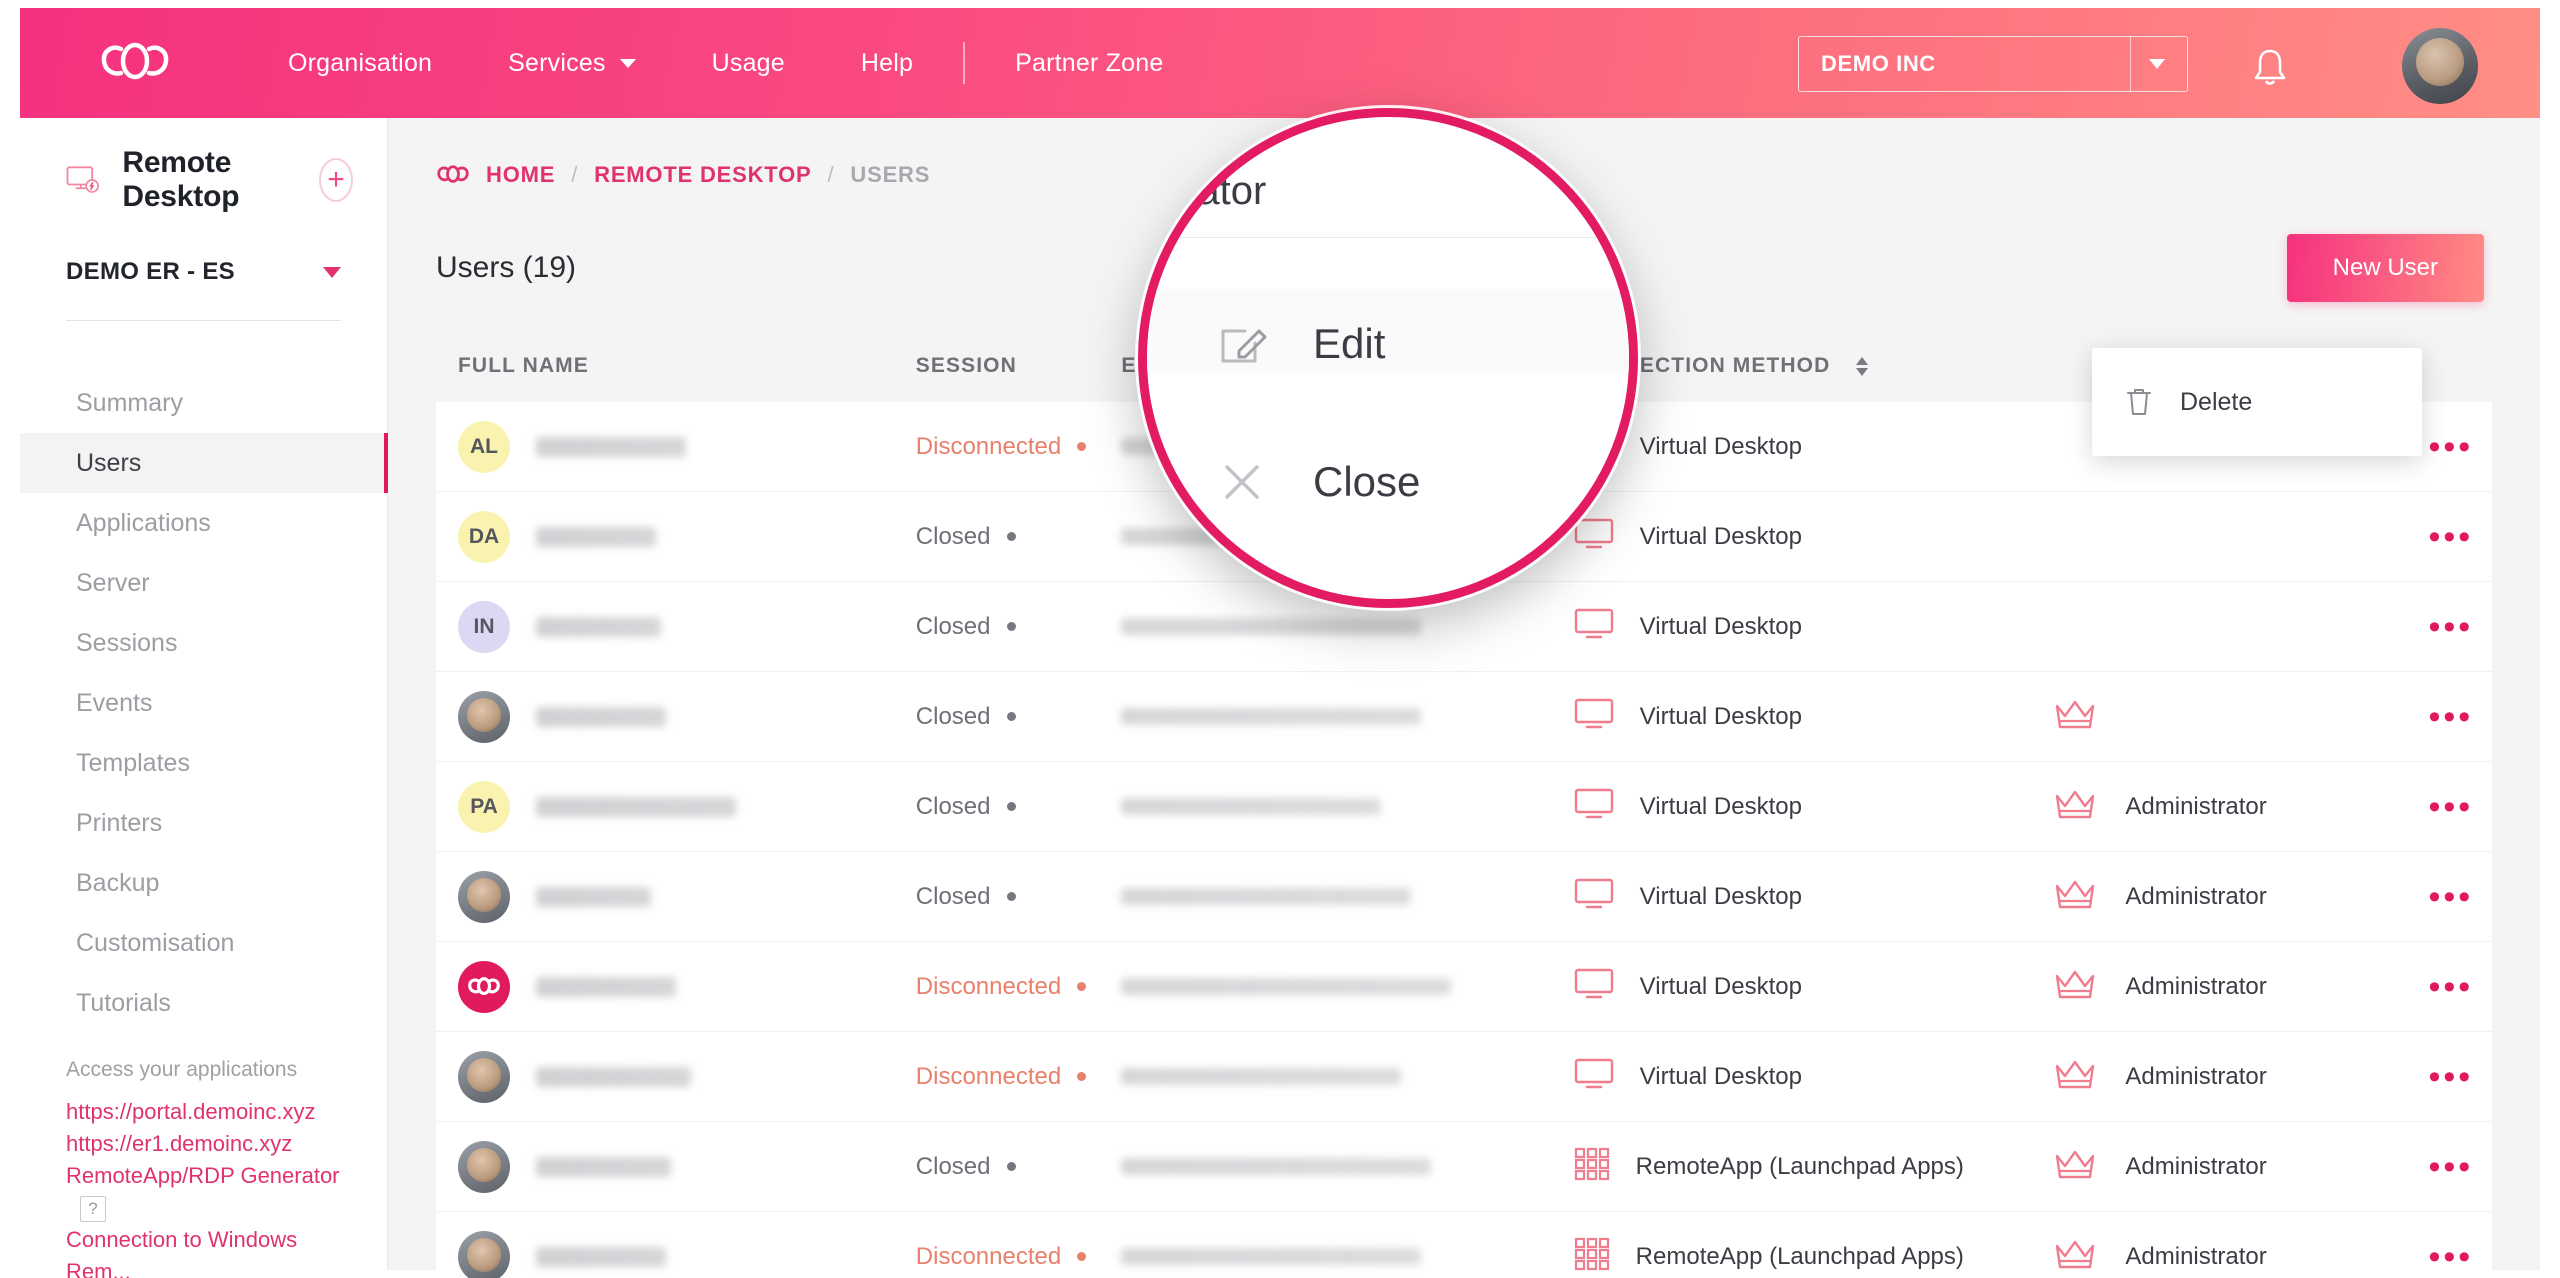 Image resolution: width=2560 pixels, height=1278 pixels. What do you see at coordinates (203, 883) in the screenshot?
I see `sidebar-item-backup: Backup` at bounding box center [203, 883].